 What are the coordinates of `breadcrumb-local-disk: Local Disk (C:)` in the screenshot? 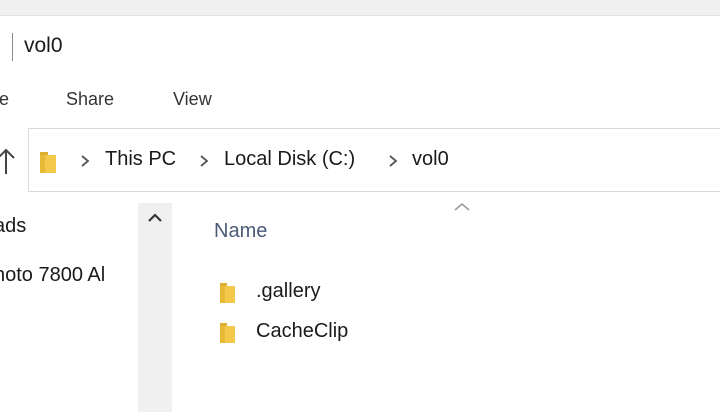 It's located at (289, 159).